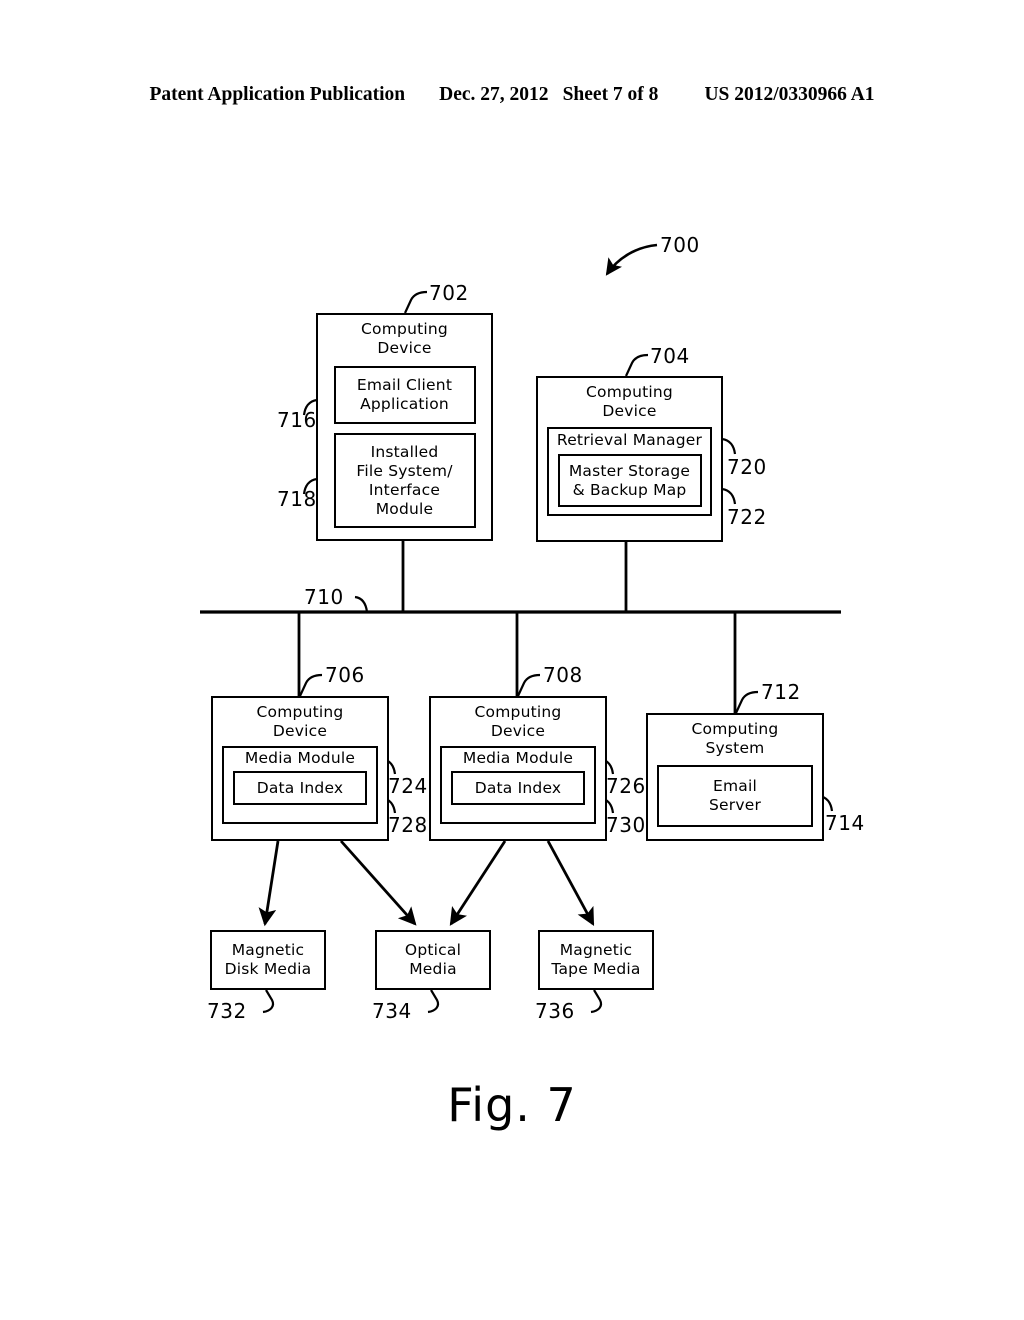 The height and width of the screenshot is (1320, 1024). What do you see at coordinates (324, 597) in the screenshot?
I see `ref-number-710: 710` at bounding box center [324, 597].